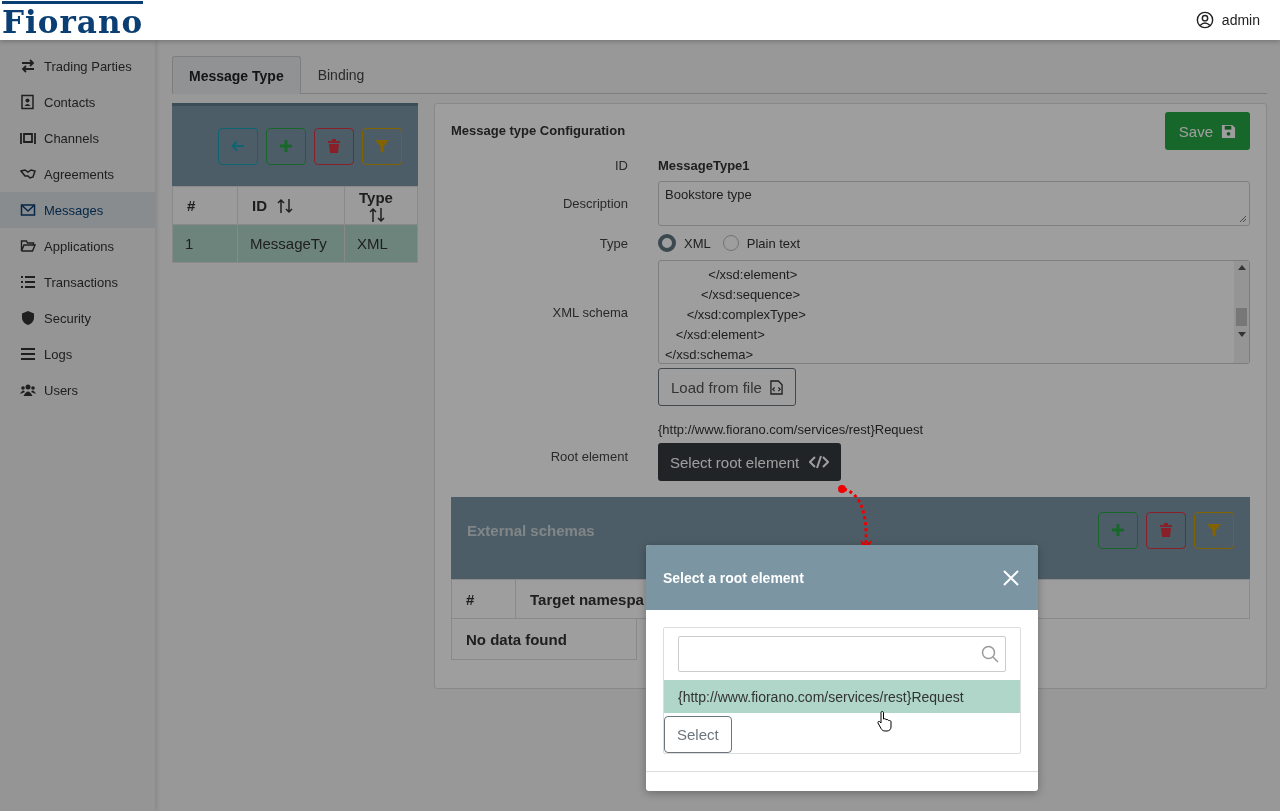  Describe the element at coordinates (751, 295) in the screenshot. I see `code-line: </xsd:sequence>` at that location.